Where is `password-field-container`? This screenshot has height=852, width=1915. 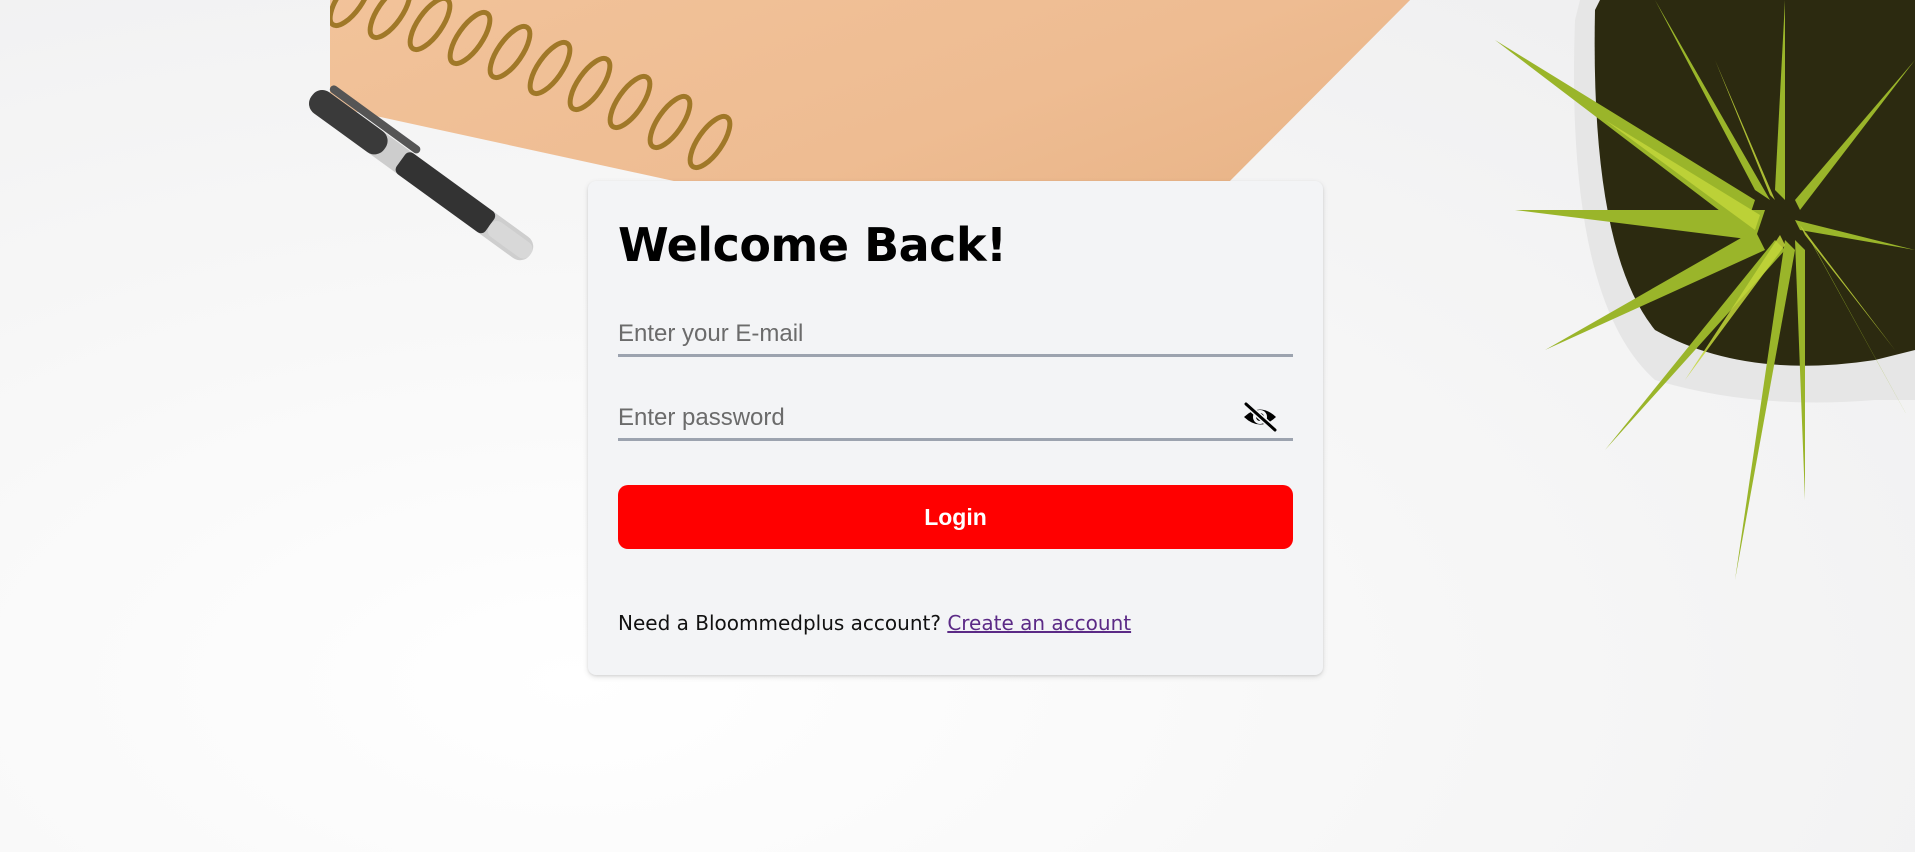 password-field-container is located at coordinates (955, 419).